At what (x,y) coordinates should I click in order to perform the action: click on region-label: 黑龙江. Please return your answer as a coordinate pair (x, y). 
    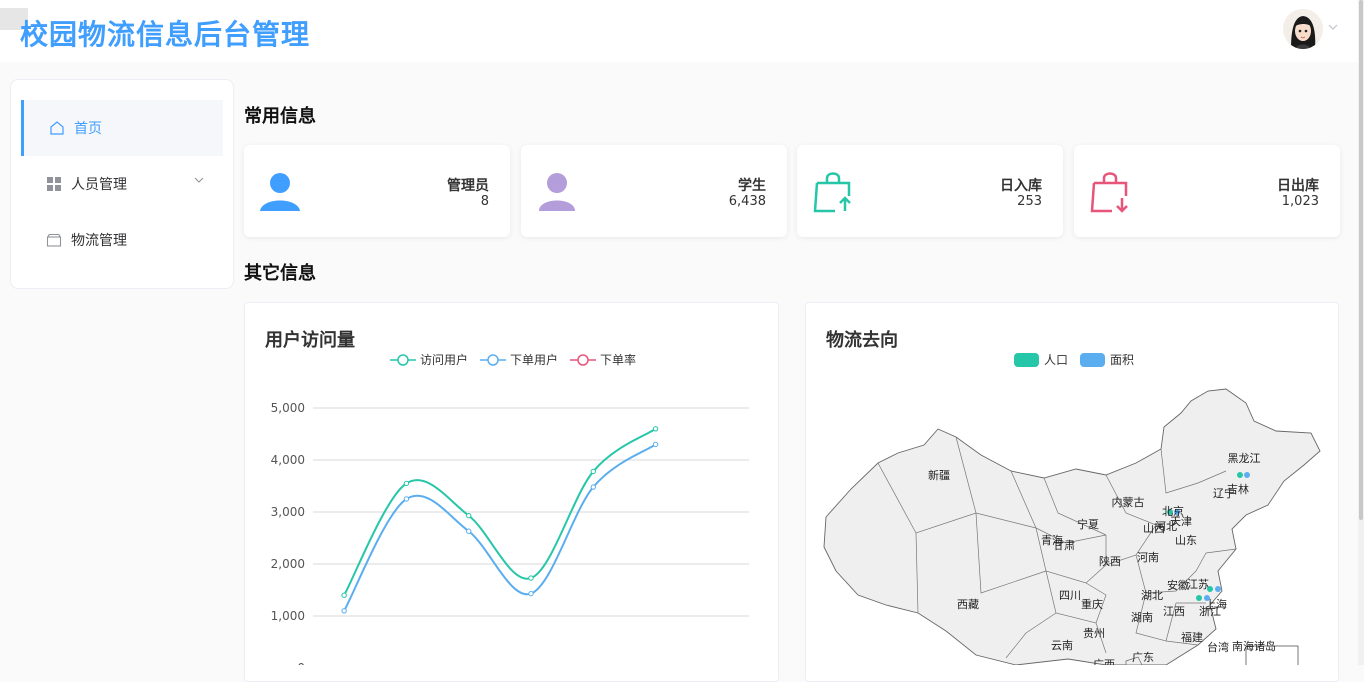
    Looking at the image, I should click on (1244, 458).